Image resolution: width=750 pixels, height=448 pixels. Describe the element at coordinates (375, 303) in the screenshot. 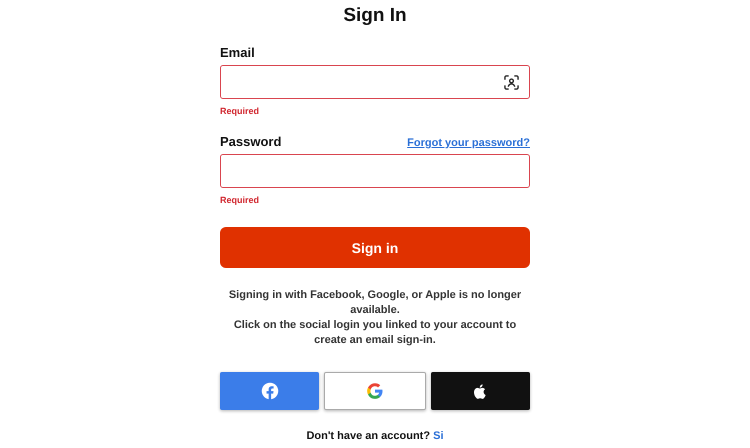

I see `notice-text: Signing in with Facebook, Google, or Apple is no longer available.` at that location.